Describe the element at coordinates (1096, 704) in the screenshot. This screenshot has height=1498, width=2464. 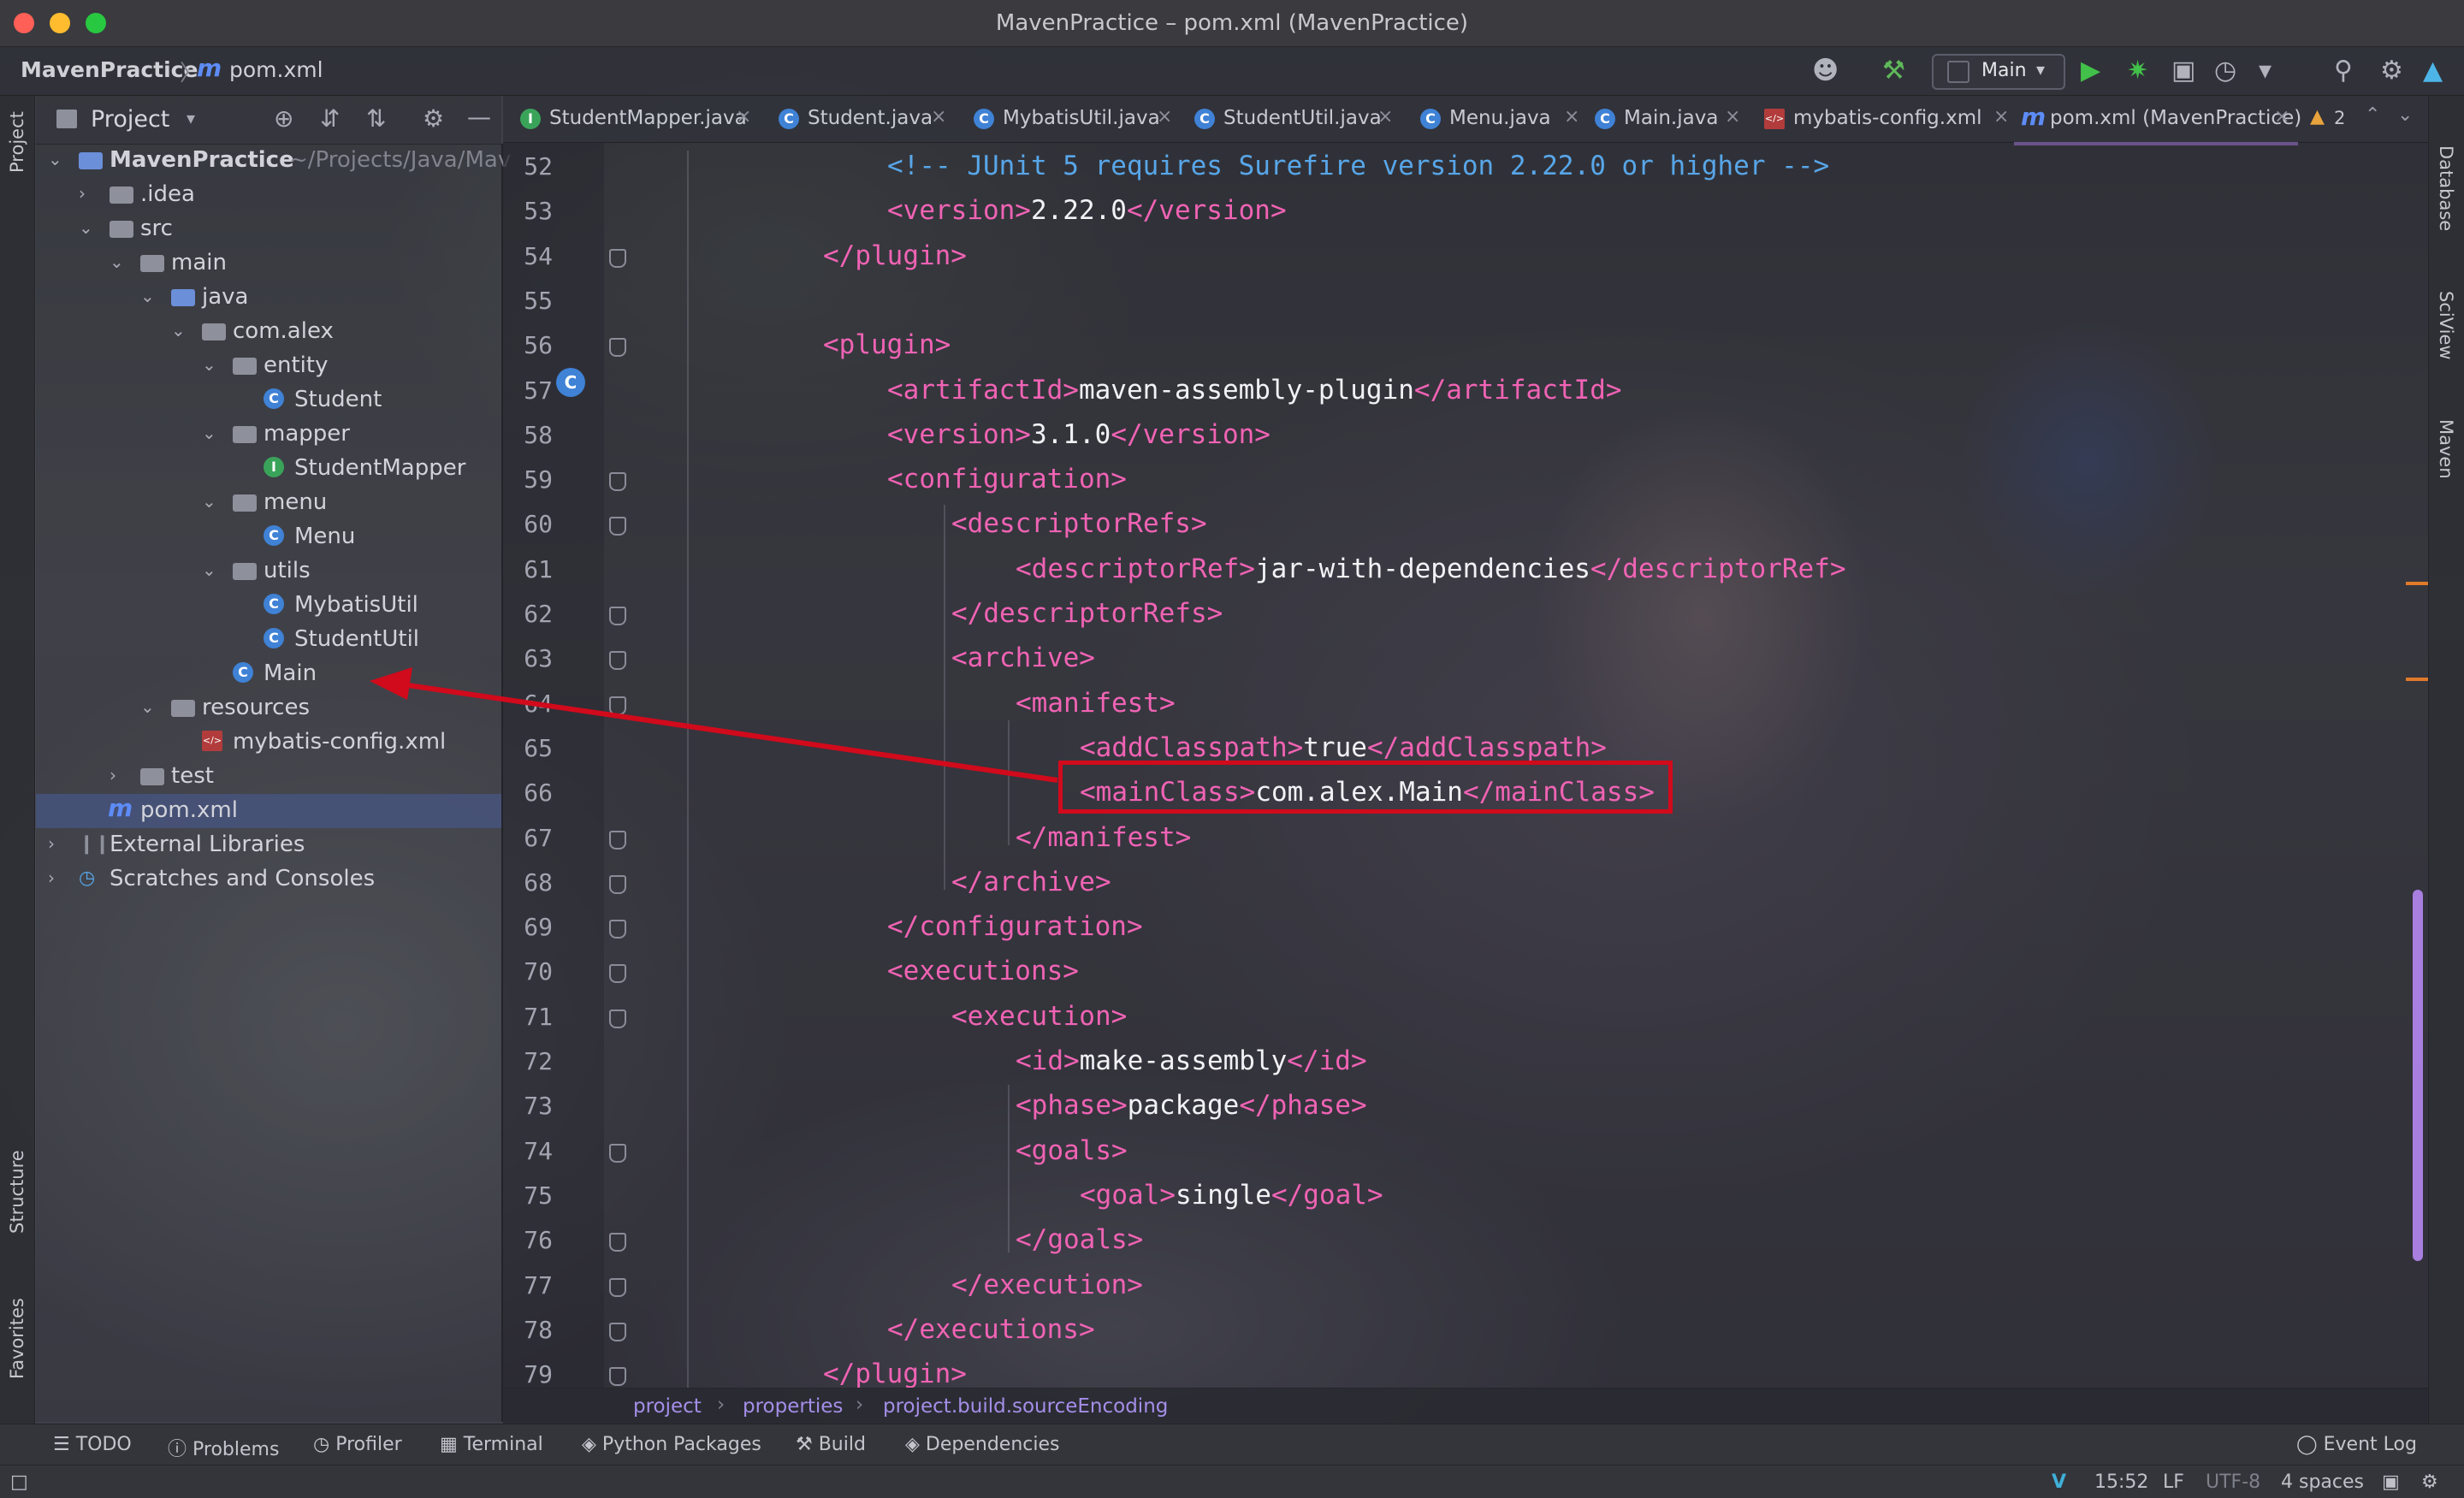
I see `code-line: <manifest>` at that location.